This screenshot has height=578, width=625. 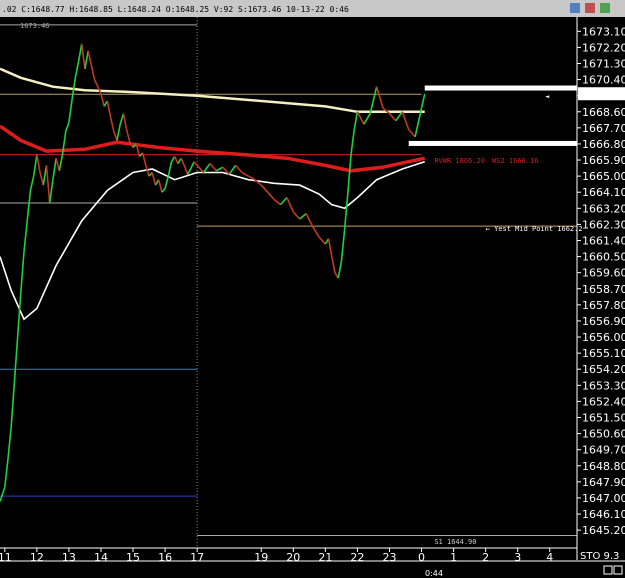 I want to click on y-tick-label: 1668.60, so click(x=603, y=112).